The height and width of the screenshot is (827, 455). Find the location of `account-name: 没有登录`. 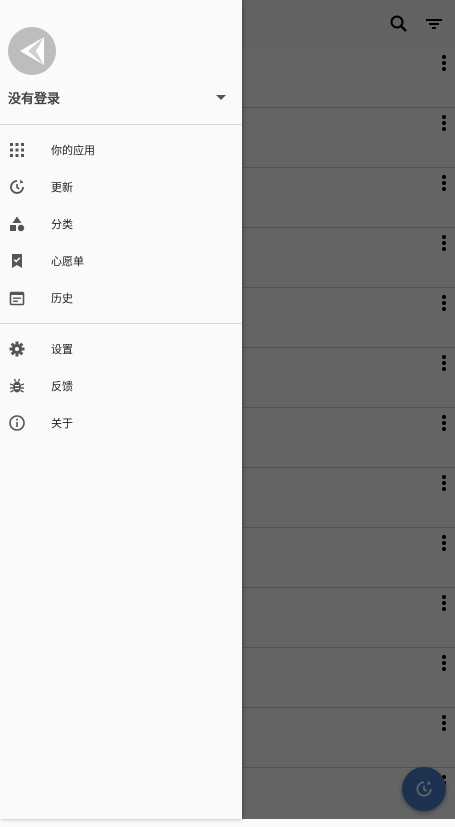

account-name: 没有登录 is located at coordinates (34, 97).